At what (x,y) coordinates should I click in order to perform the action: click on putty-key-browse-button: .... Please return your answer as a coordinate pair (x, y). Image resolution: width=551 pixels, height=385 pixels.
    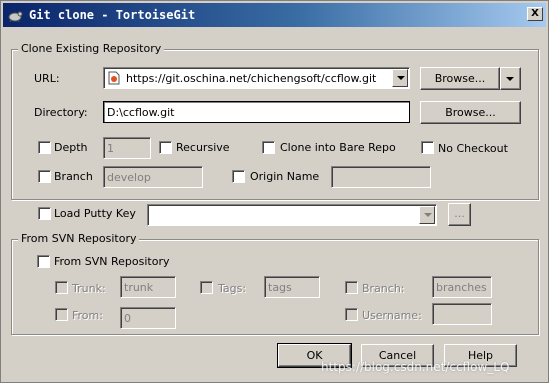
    Looking at the image, I should click on (459, 214).